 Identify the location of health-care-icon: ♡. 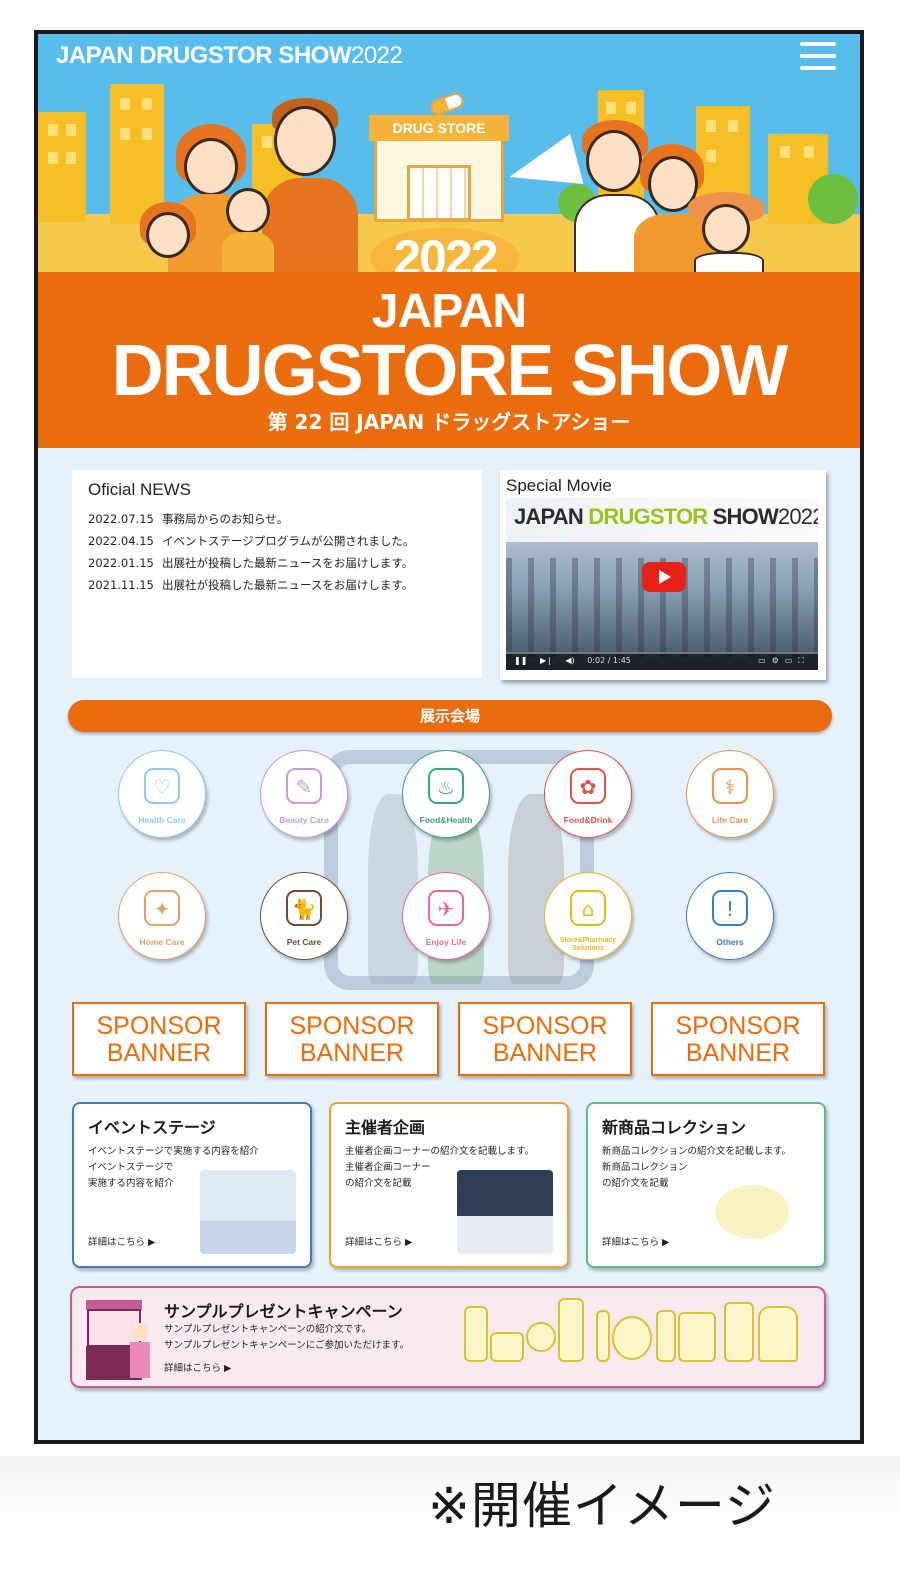
(162, 786).